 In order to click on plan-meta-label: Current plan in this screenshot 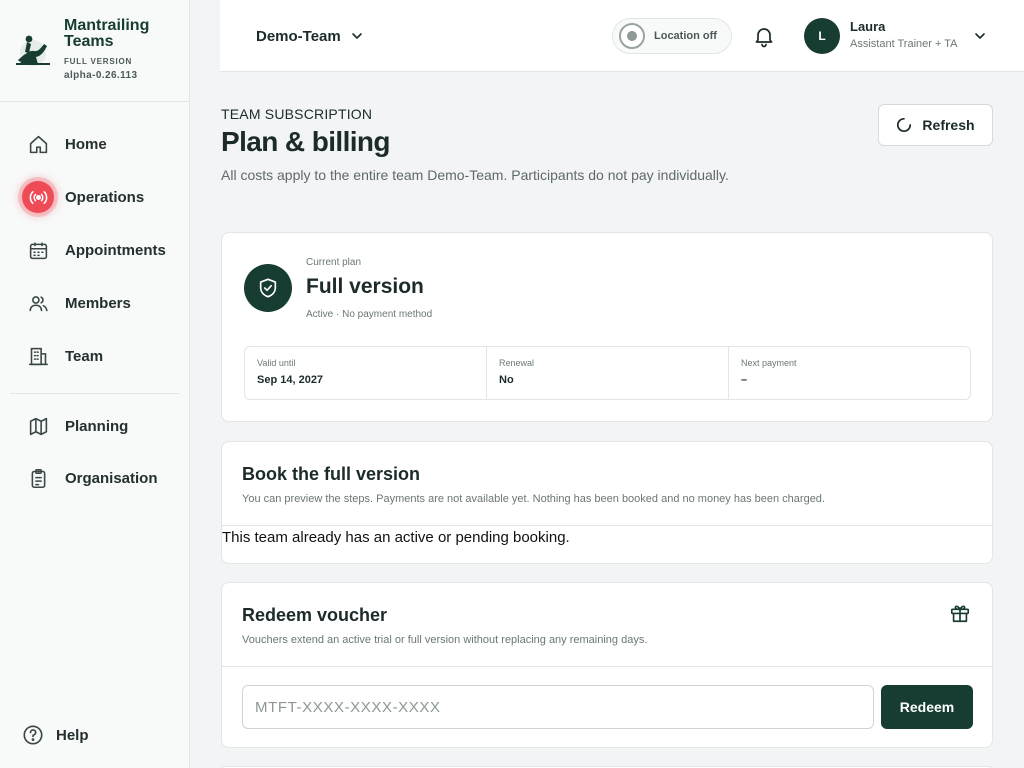, I will do `click(334, 262)`.